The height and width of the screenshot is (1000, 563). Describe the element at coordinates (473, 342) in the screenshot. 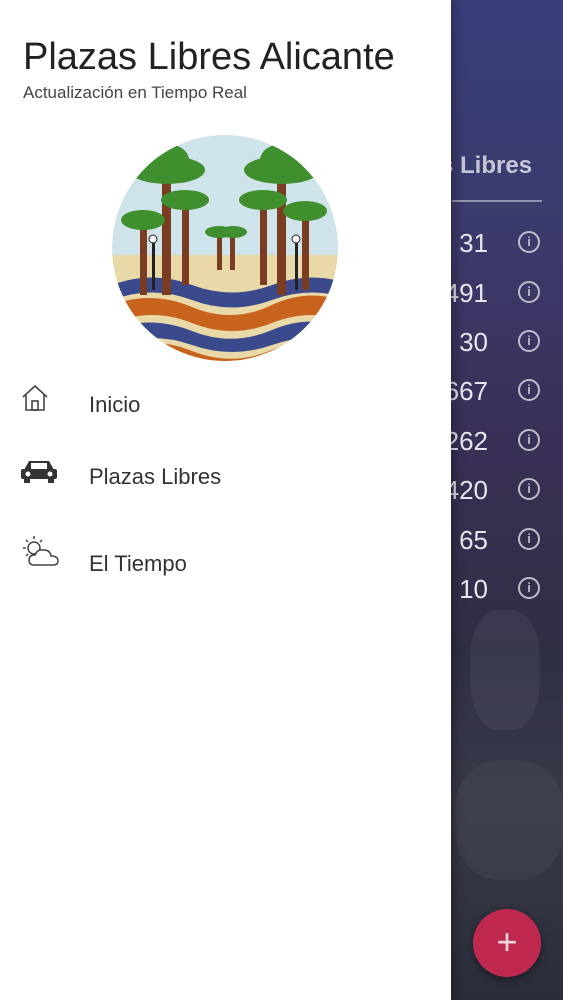

I see `free-spaces-value: 30` at that location.